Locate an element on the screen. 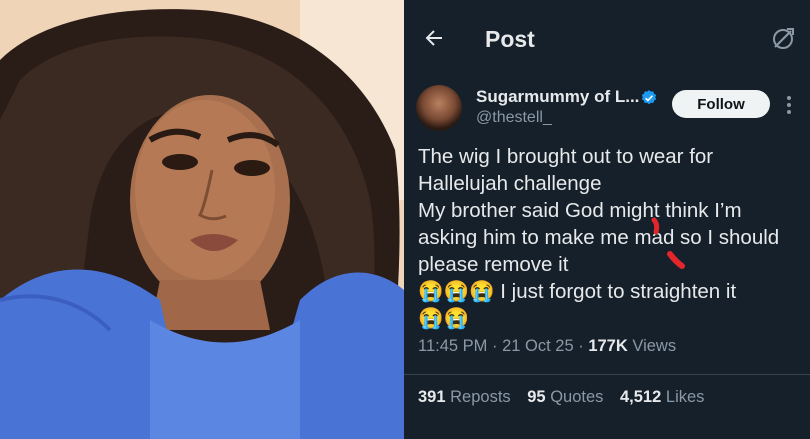 The image size is (810, 439). reposts-count: 391 is located at coordinates (432, 397).